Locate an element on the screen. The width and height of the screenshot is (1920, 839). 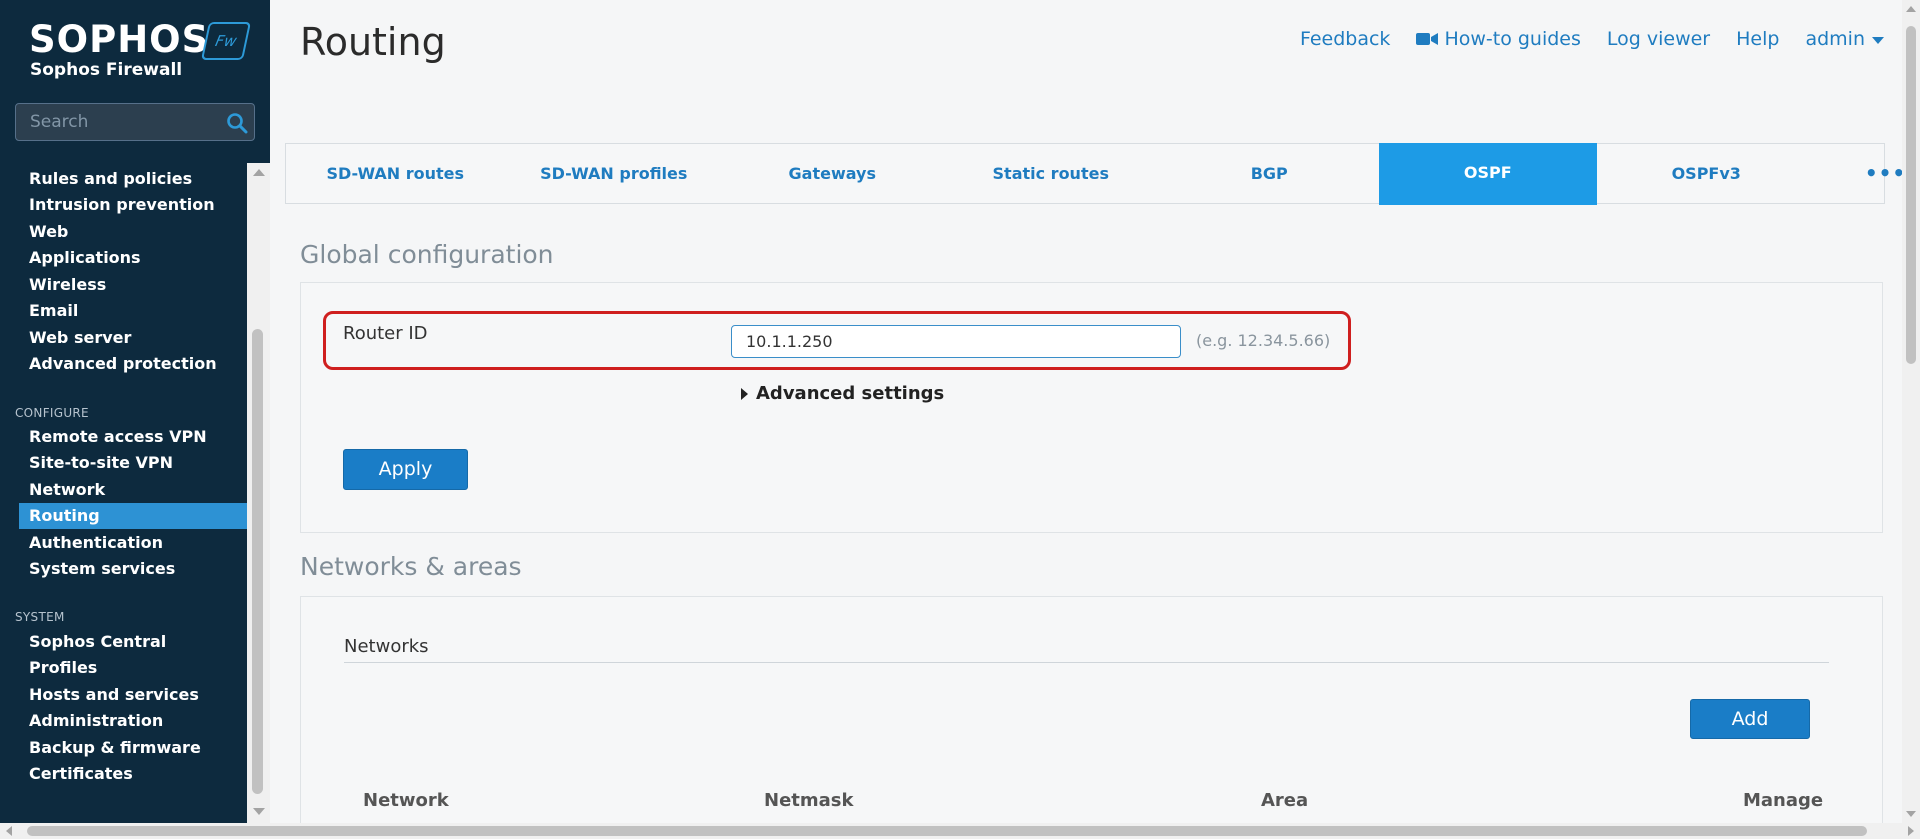
page-horizontal-scrollbar is located at coordinates (960, 831).